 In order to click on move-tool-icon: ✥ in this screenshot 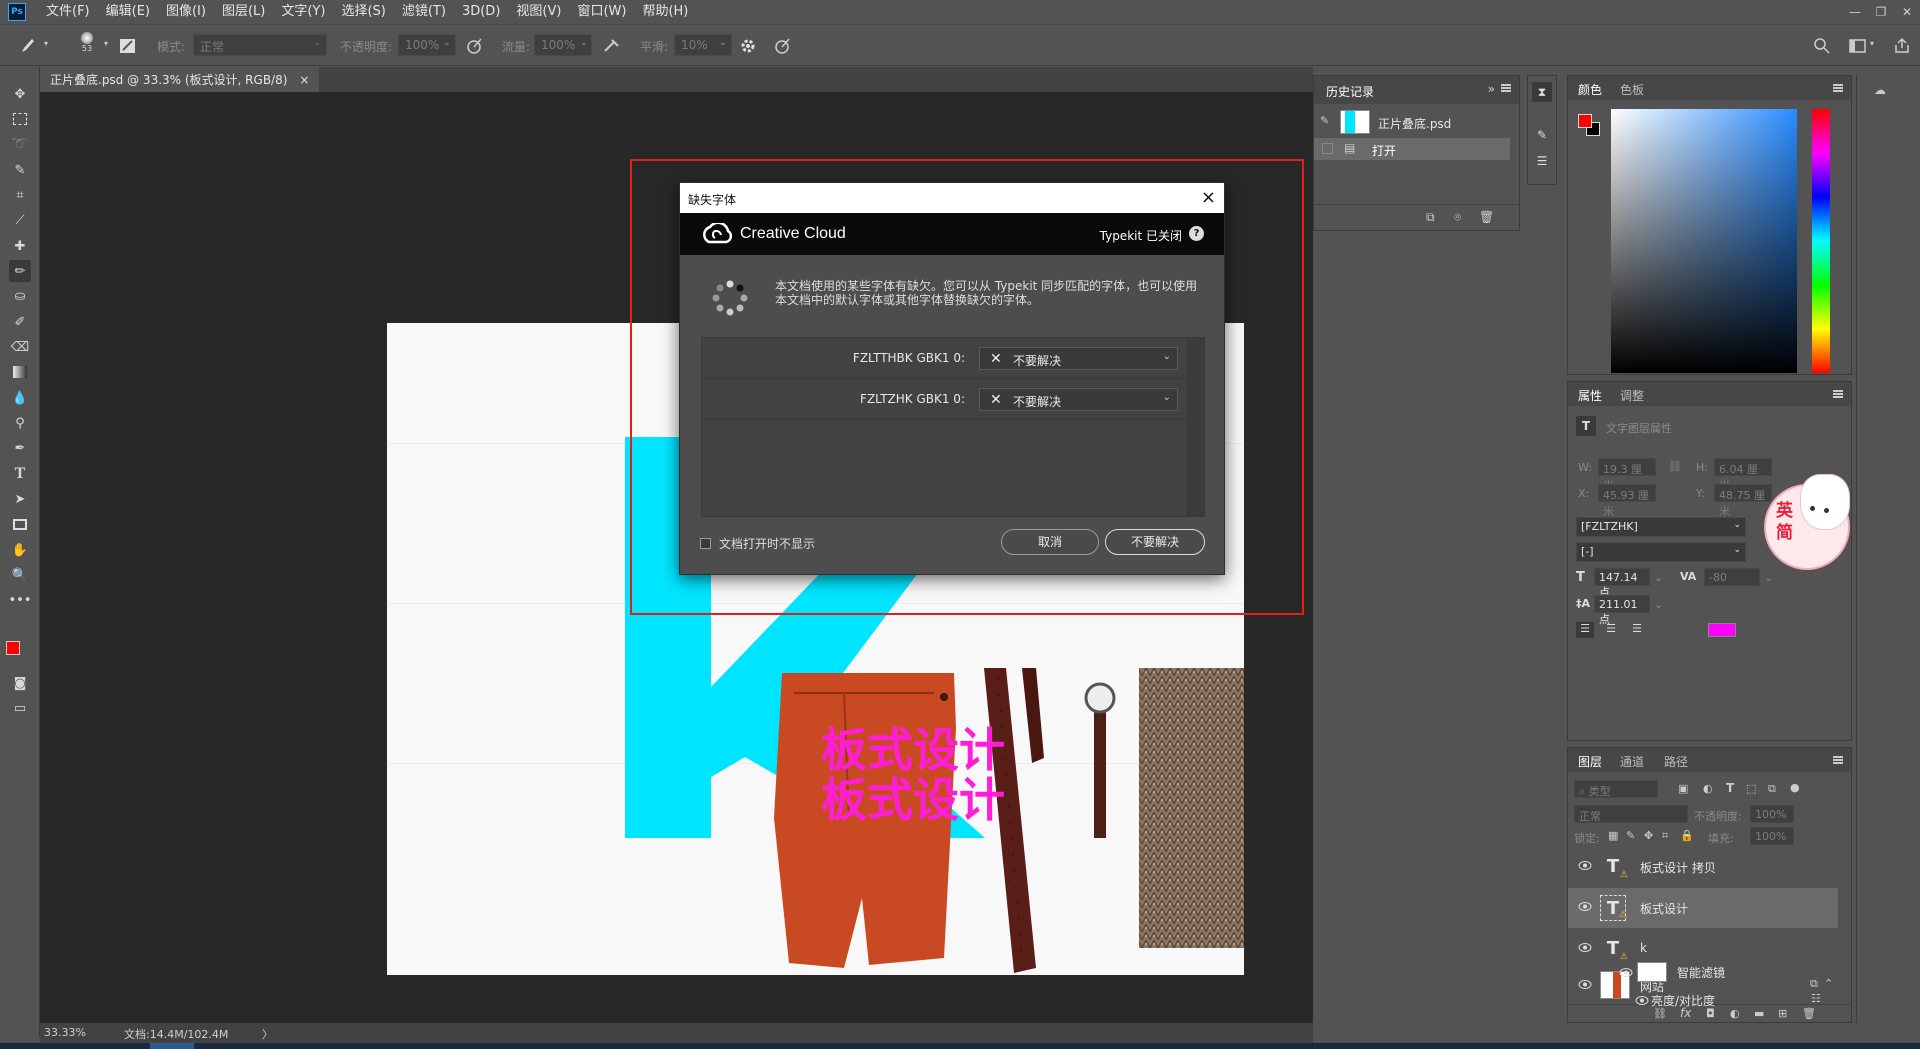, I will do `click(20, 94)`.